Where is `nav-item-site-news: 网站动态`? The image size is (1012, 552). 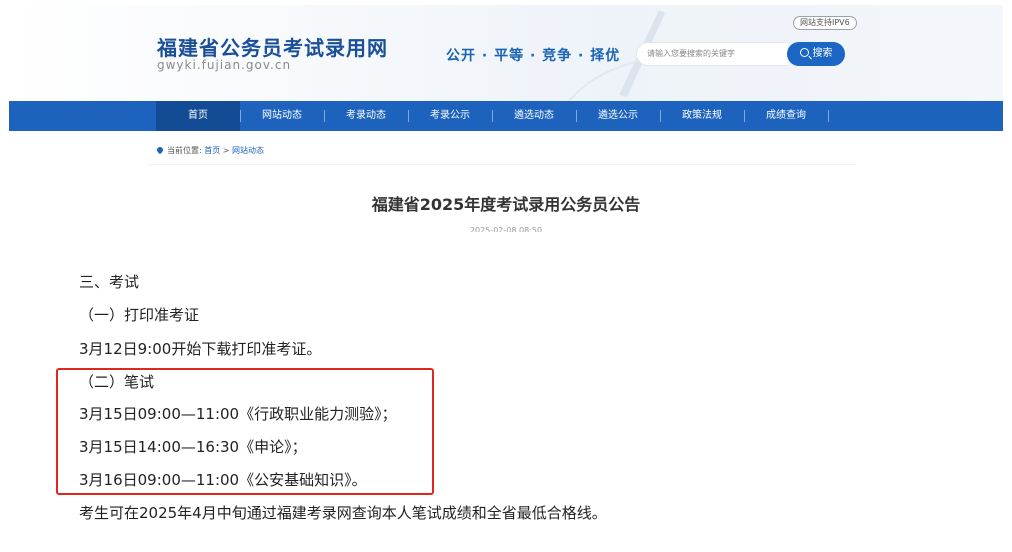 nav-item-site-news: 网站动态 is located at coordinates (282, 116).